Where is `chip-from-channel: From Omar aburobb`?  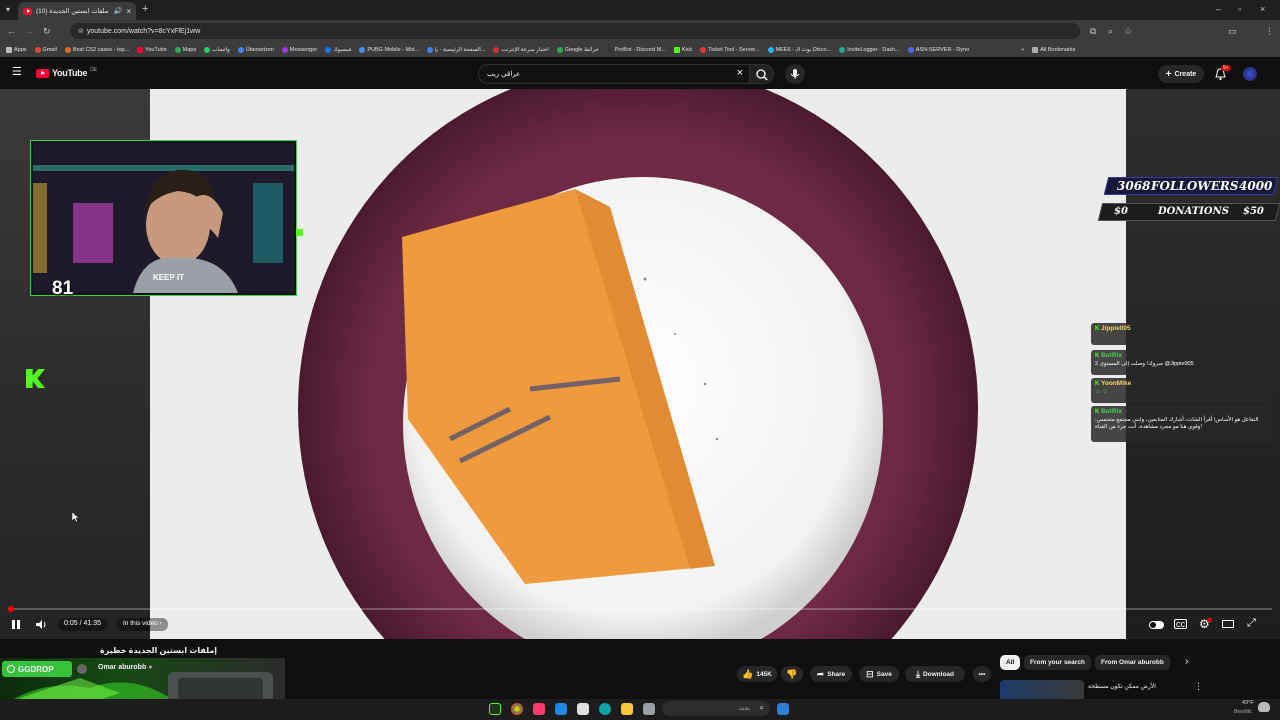
chip-from-channel: From Omar aburobb is located at coordinates (1132, 662).